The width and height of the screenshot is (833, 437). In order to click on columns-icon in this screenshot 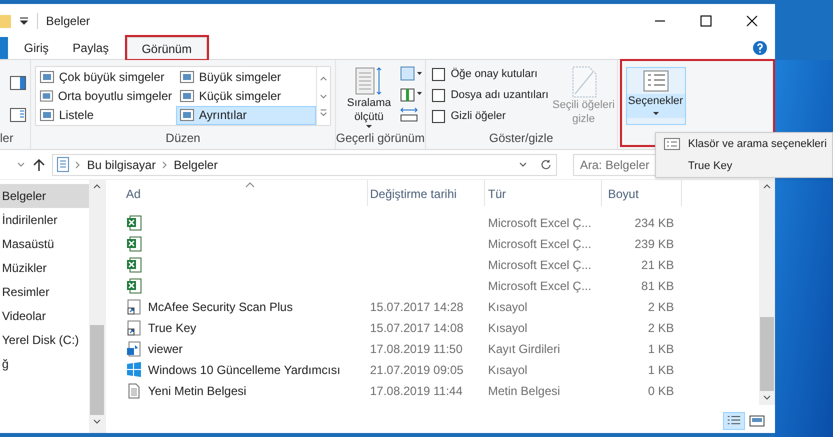, I will do `click(412, 94)`.